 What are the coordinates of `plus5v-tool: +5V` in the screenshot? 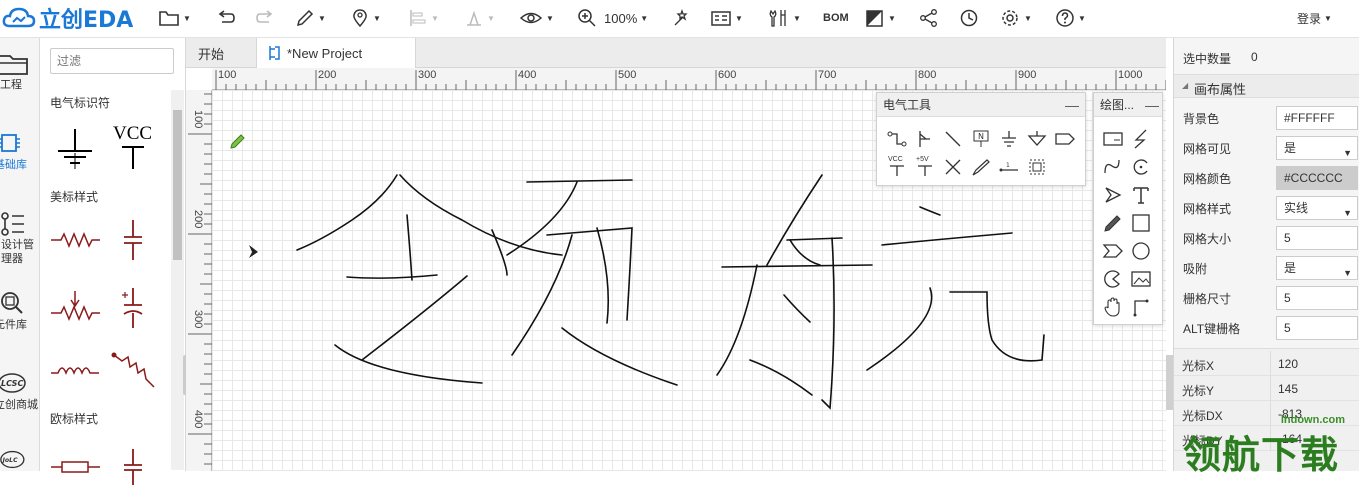 It's located at (925, 167).